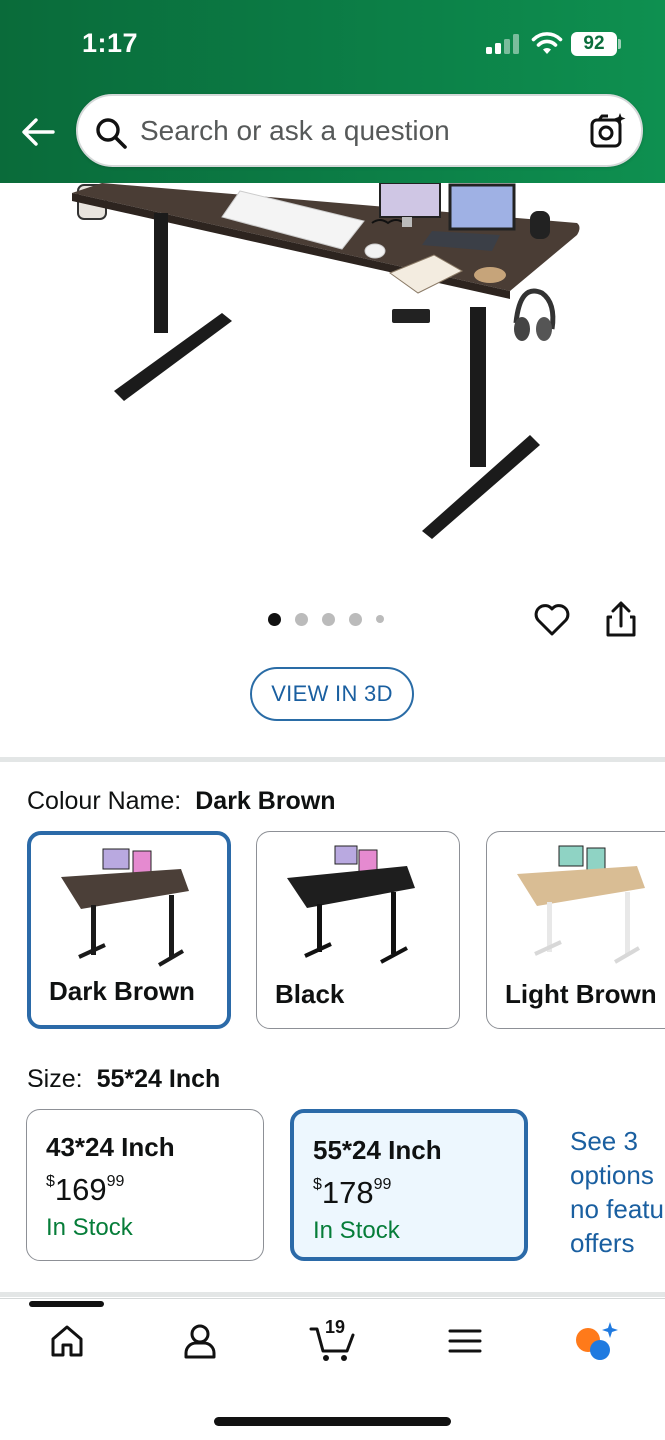  I want to click on see-options-line: See 3, so click(604, 1141).